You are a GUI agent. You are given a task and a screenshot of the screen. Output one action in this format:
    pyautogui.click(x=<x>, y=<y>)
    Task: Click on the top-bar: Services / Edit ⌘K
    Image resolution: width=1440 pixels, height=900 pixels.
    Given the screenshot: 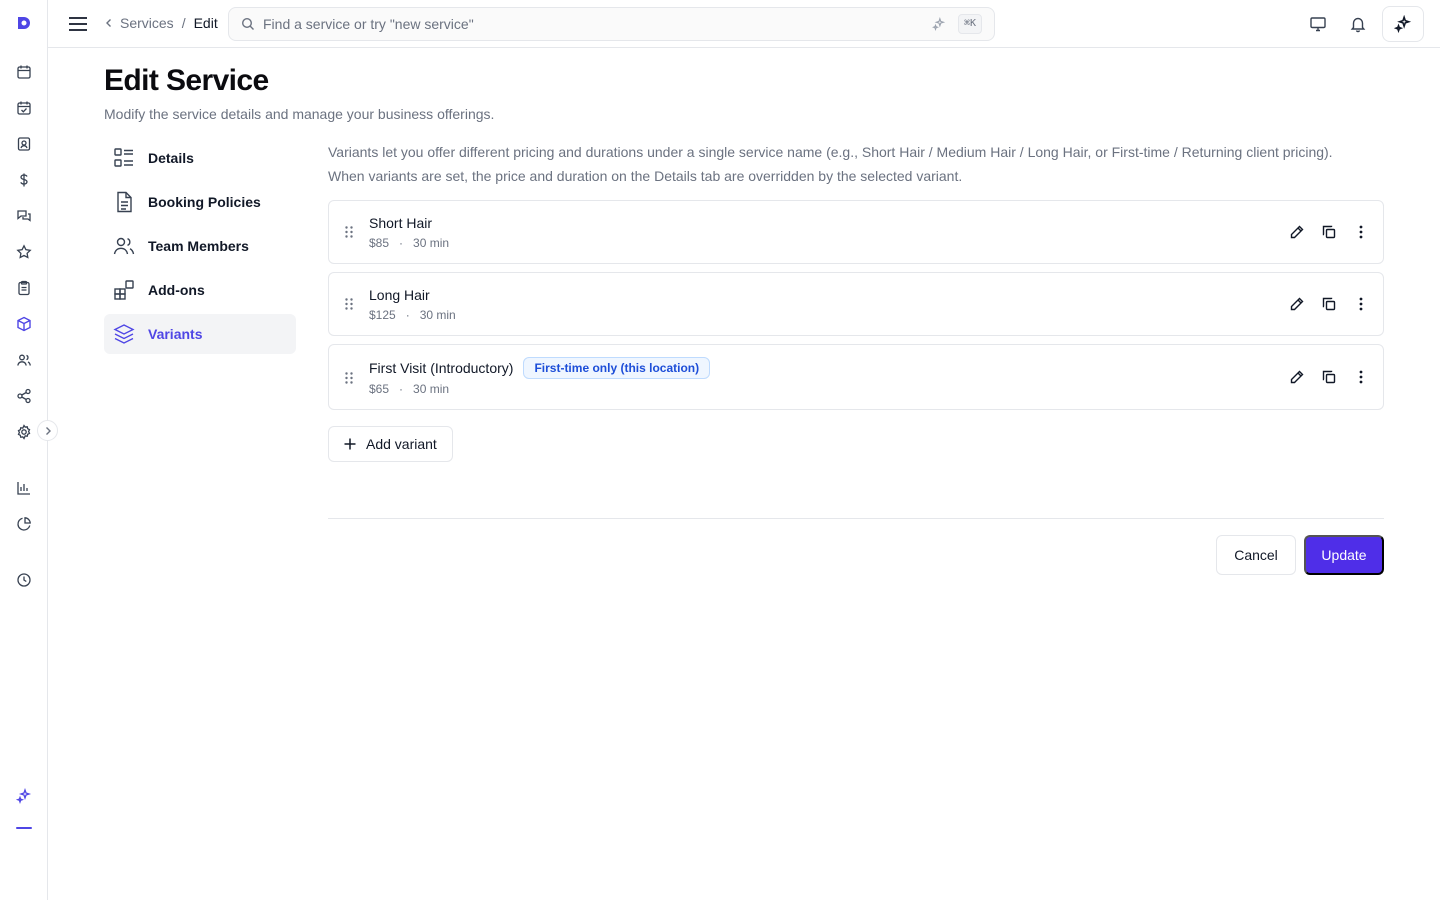 What is the action you would take?
    pyautogui.click(x=744, y=24)
    